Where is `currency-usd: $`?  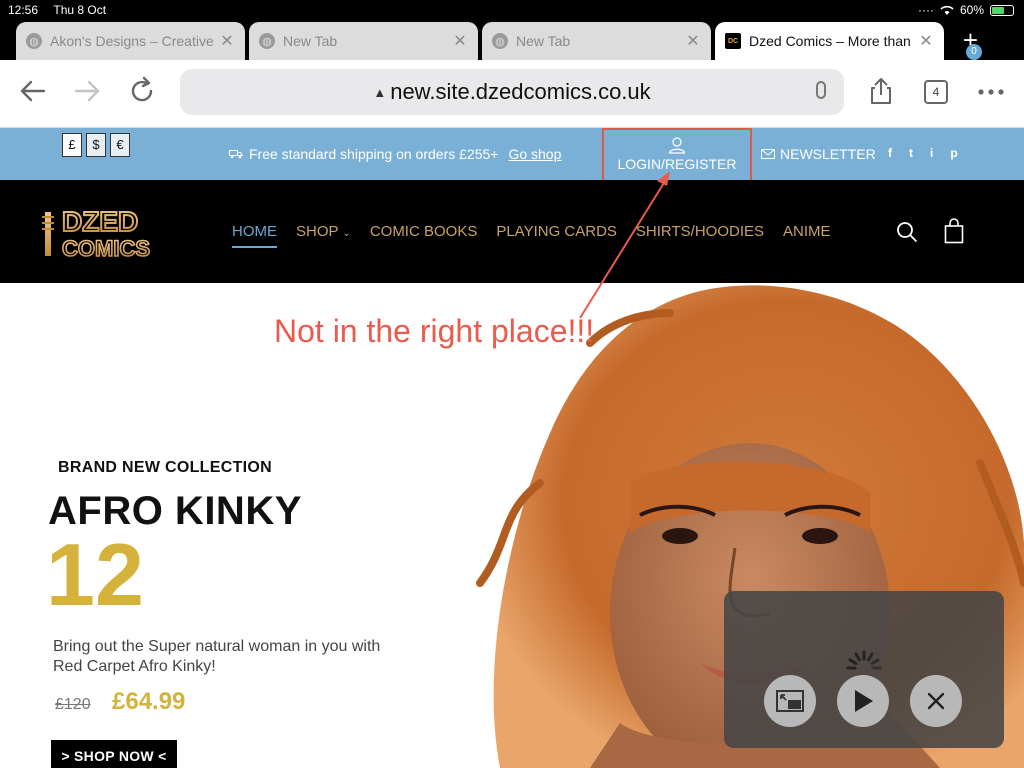
currency-usd: $ is located at coordinates (96, 145).